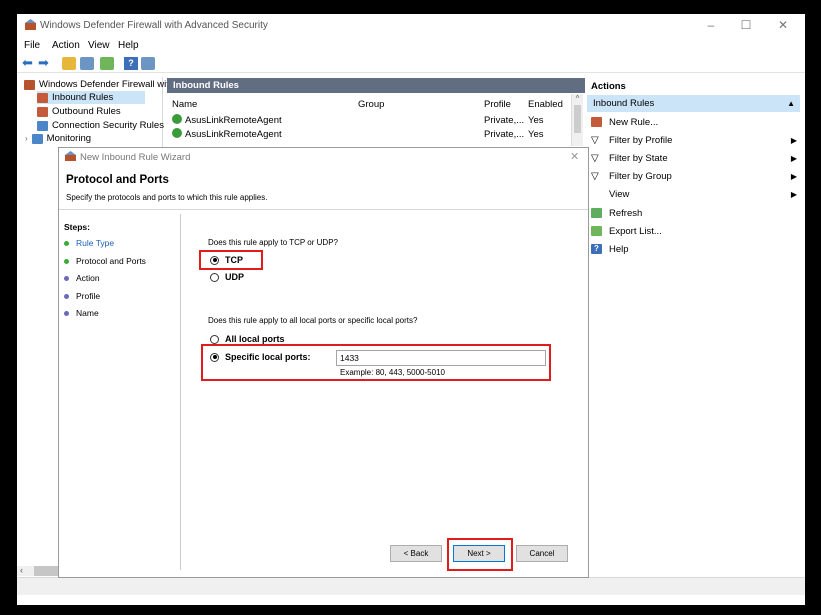 Image resolution: width=821 pixels, height=615 pixels. I want to click on frame-right, so click(813, 307).